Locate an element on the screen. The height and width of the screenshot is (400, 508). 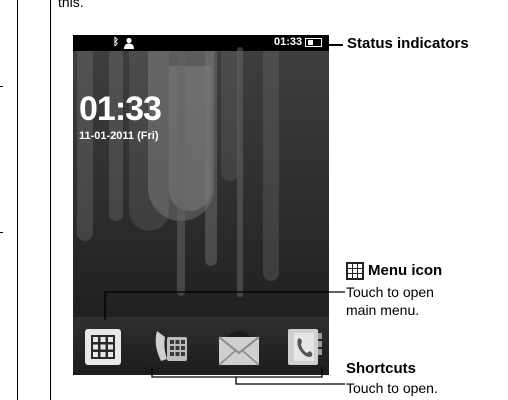
shortcuts-desc: Touch to open. is located at coordinates (392, 388).